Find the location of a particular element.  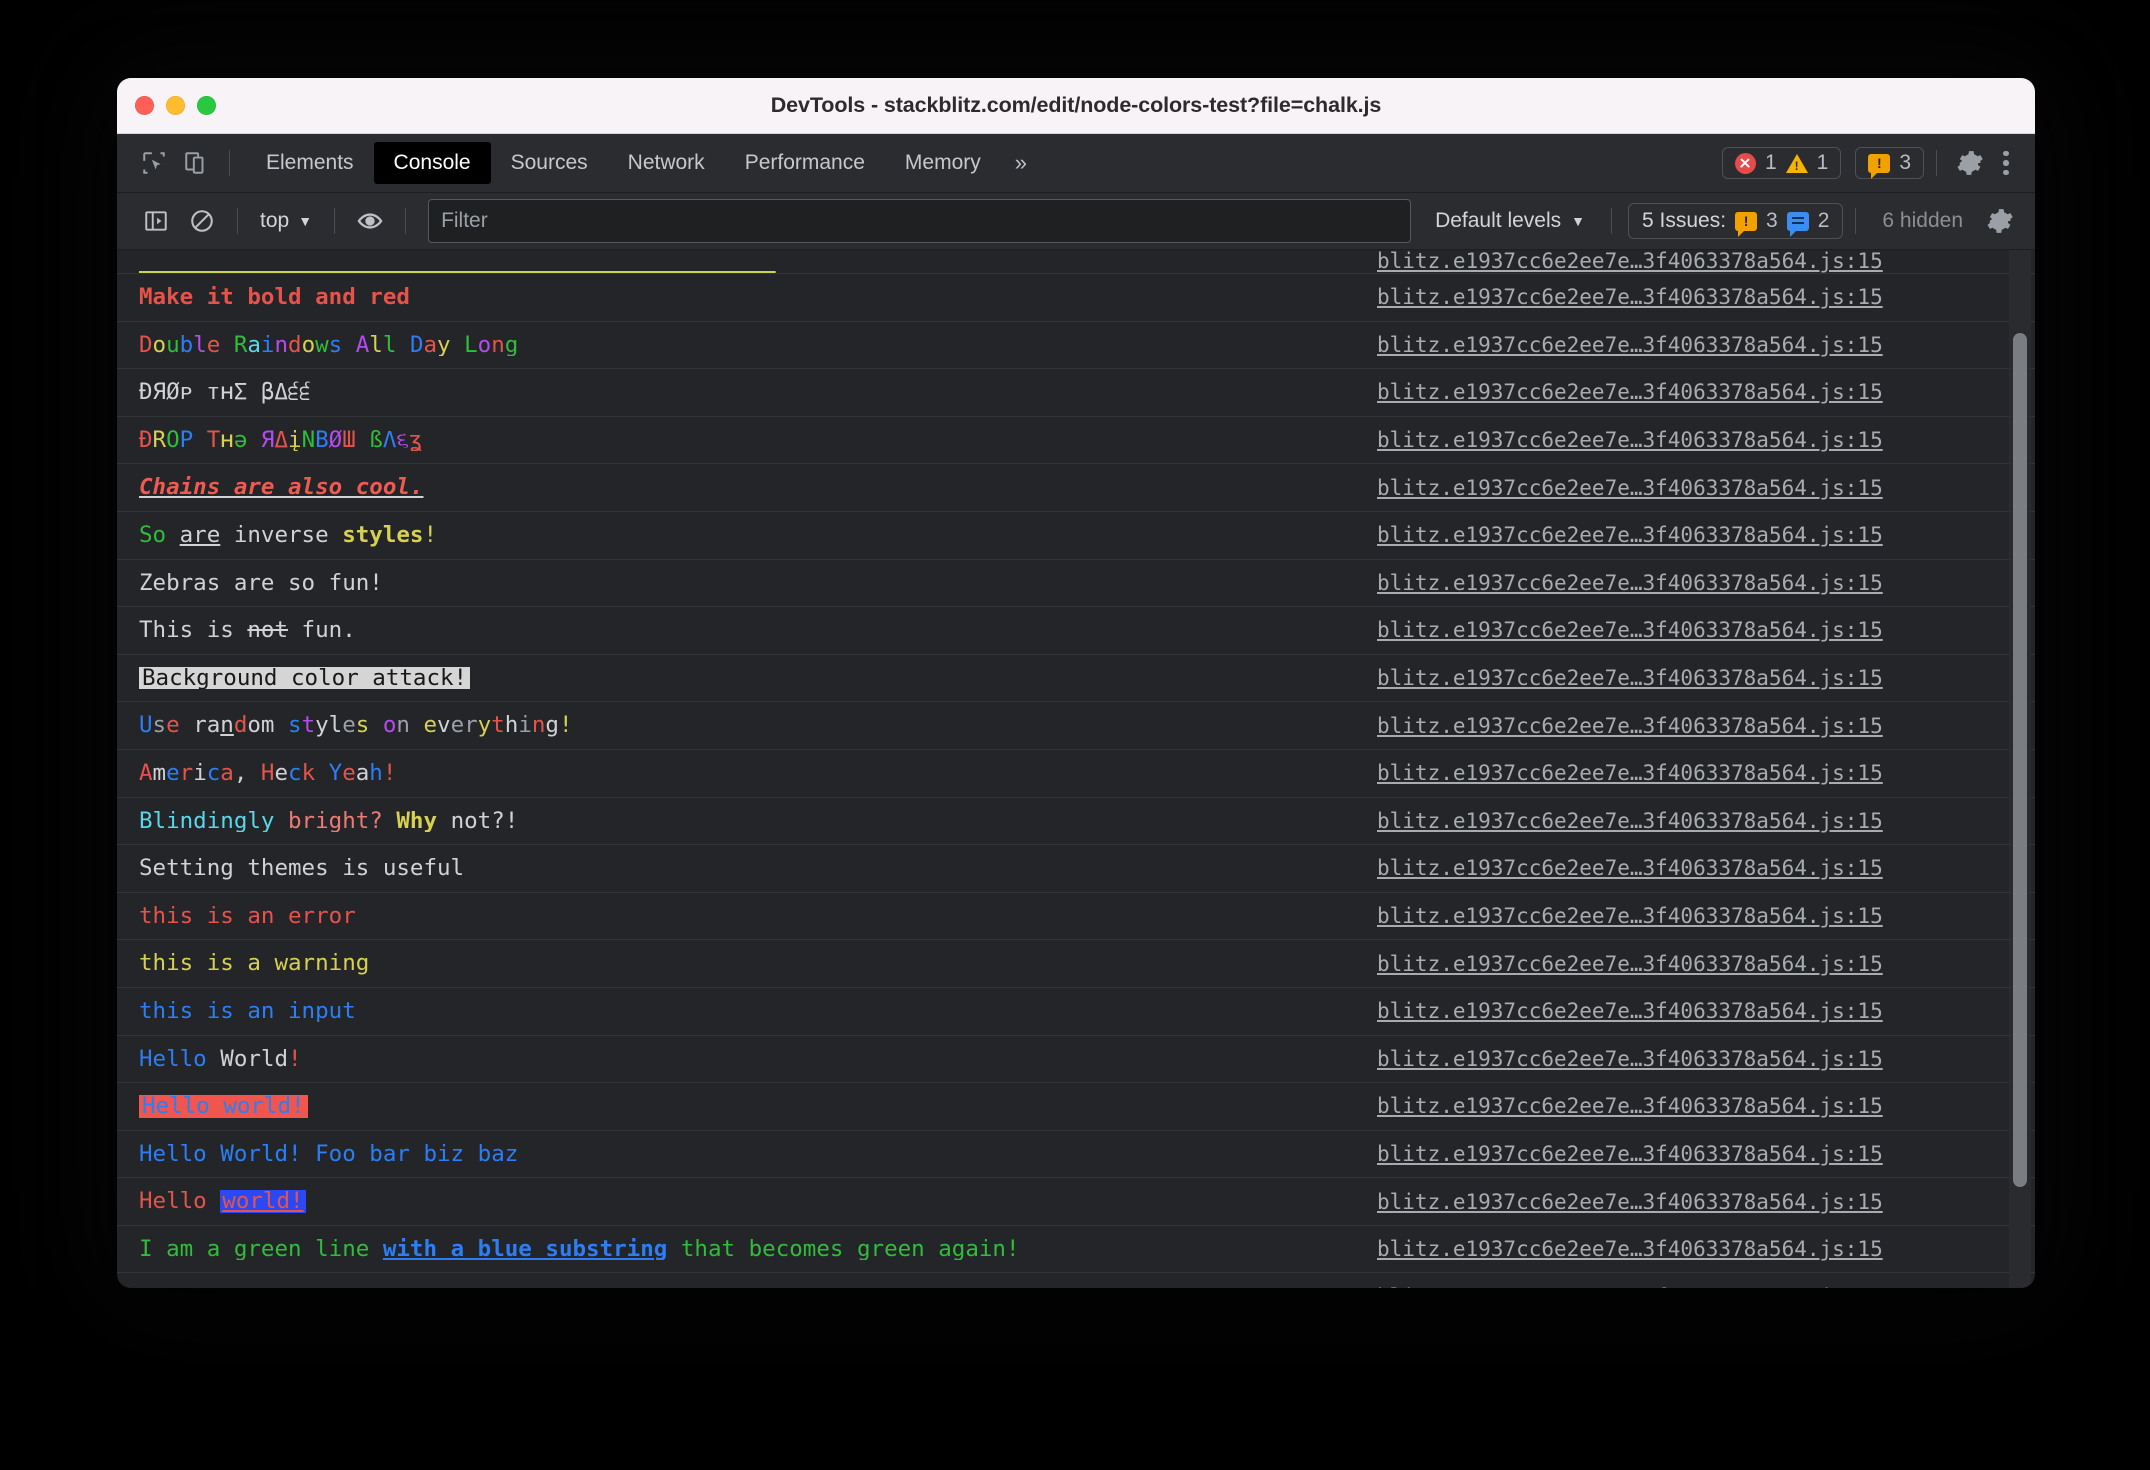

console-message-text: Blindingly bright? Why not?! is located at coordinates (329, 821).